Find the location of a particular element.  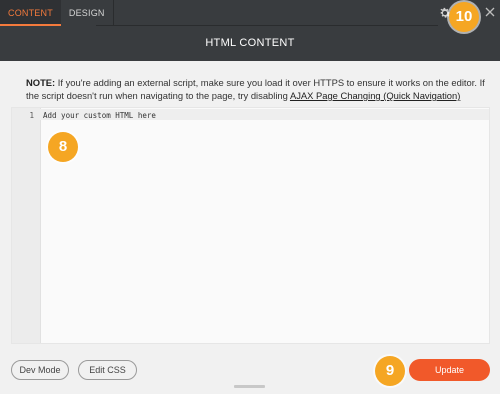

callout-badge-editor: 8 is located at coordinates (63, 147).